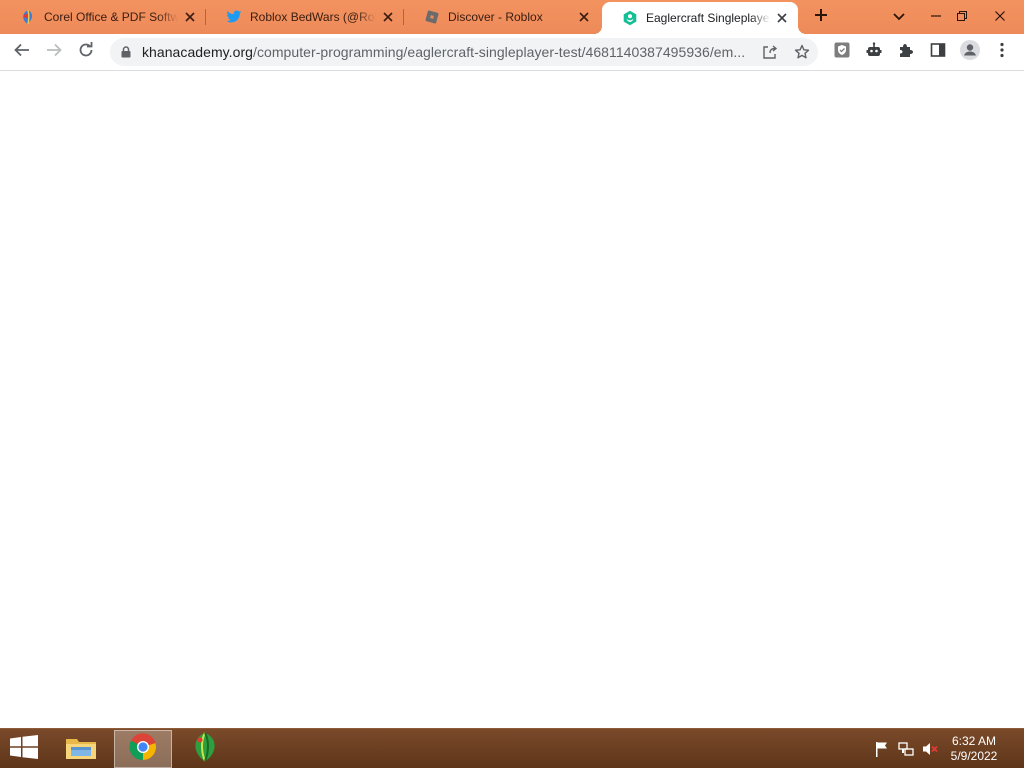 The width and height of the screenshot is (1024, 768). Describe the element at coordinates (630, 18) in the screenshot. I see `khan-academy-favicon` at that location.